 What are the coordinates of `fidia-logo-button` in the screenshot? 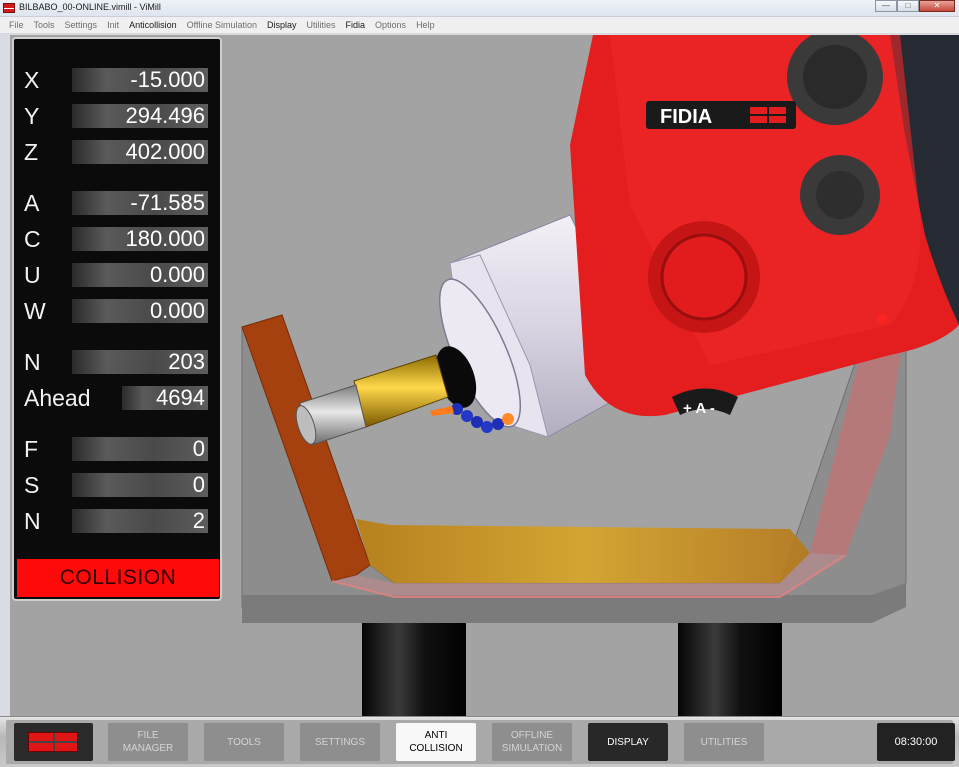 It's located at (53, 742).